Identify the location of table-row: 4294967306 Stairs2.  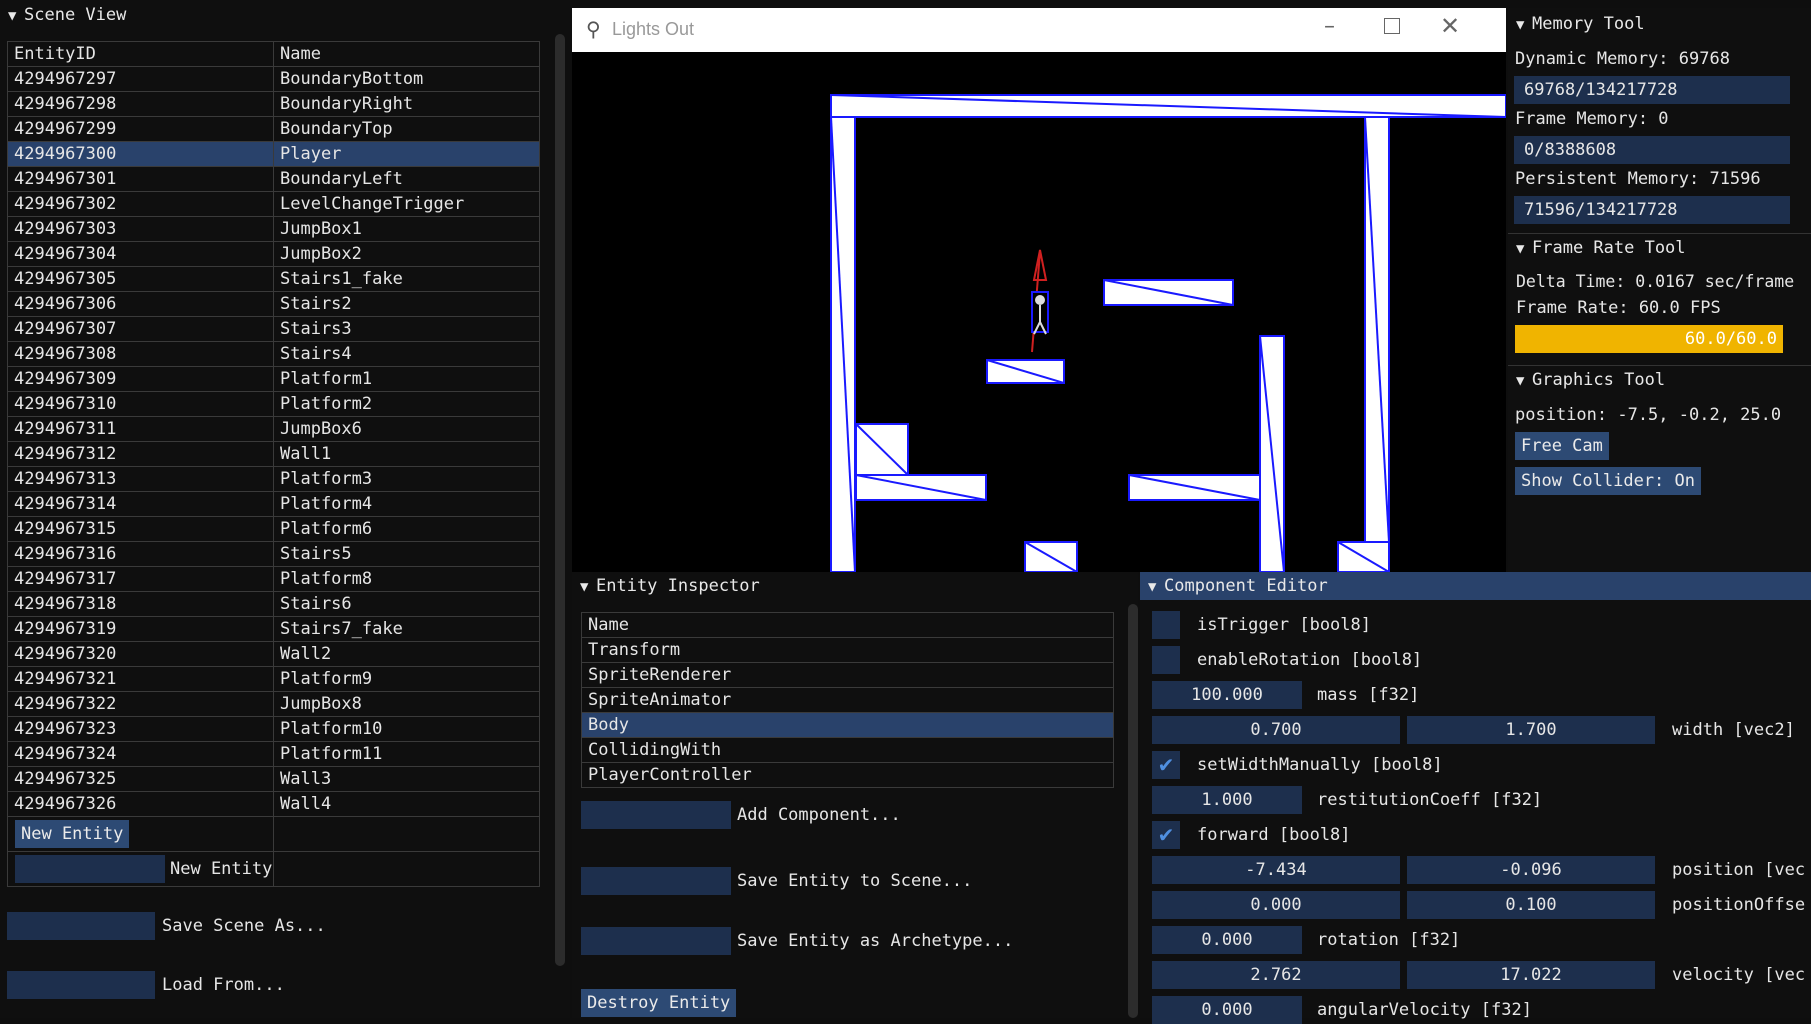
(273, 304).